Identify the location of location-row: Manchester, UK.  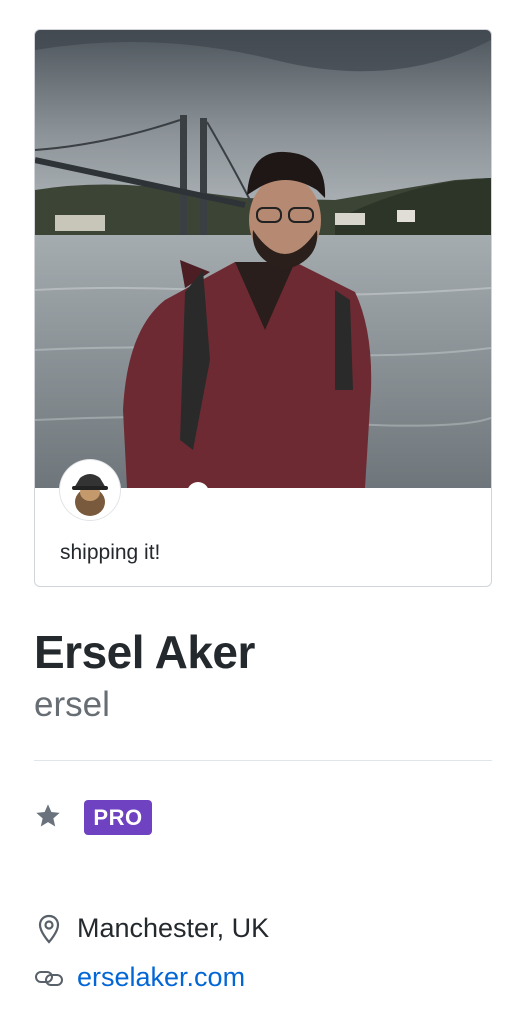
(151, 928).